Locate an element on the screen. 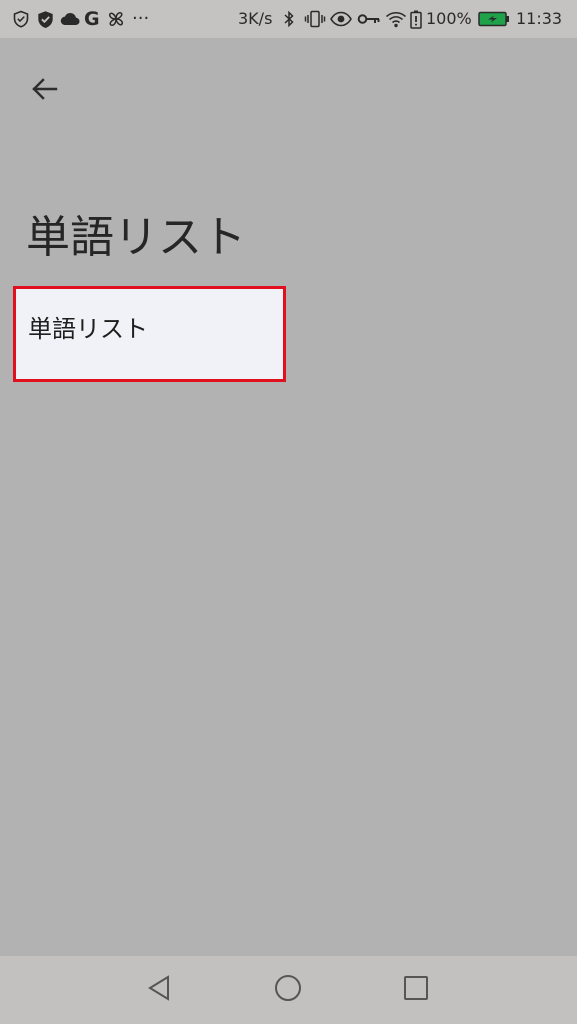 The width and height of the screenshot is (577, 1024). shield-outline-icon is located at coordinates (21, 19).